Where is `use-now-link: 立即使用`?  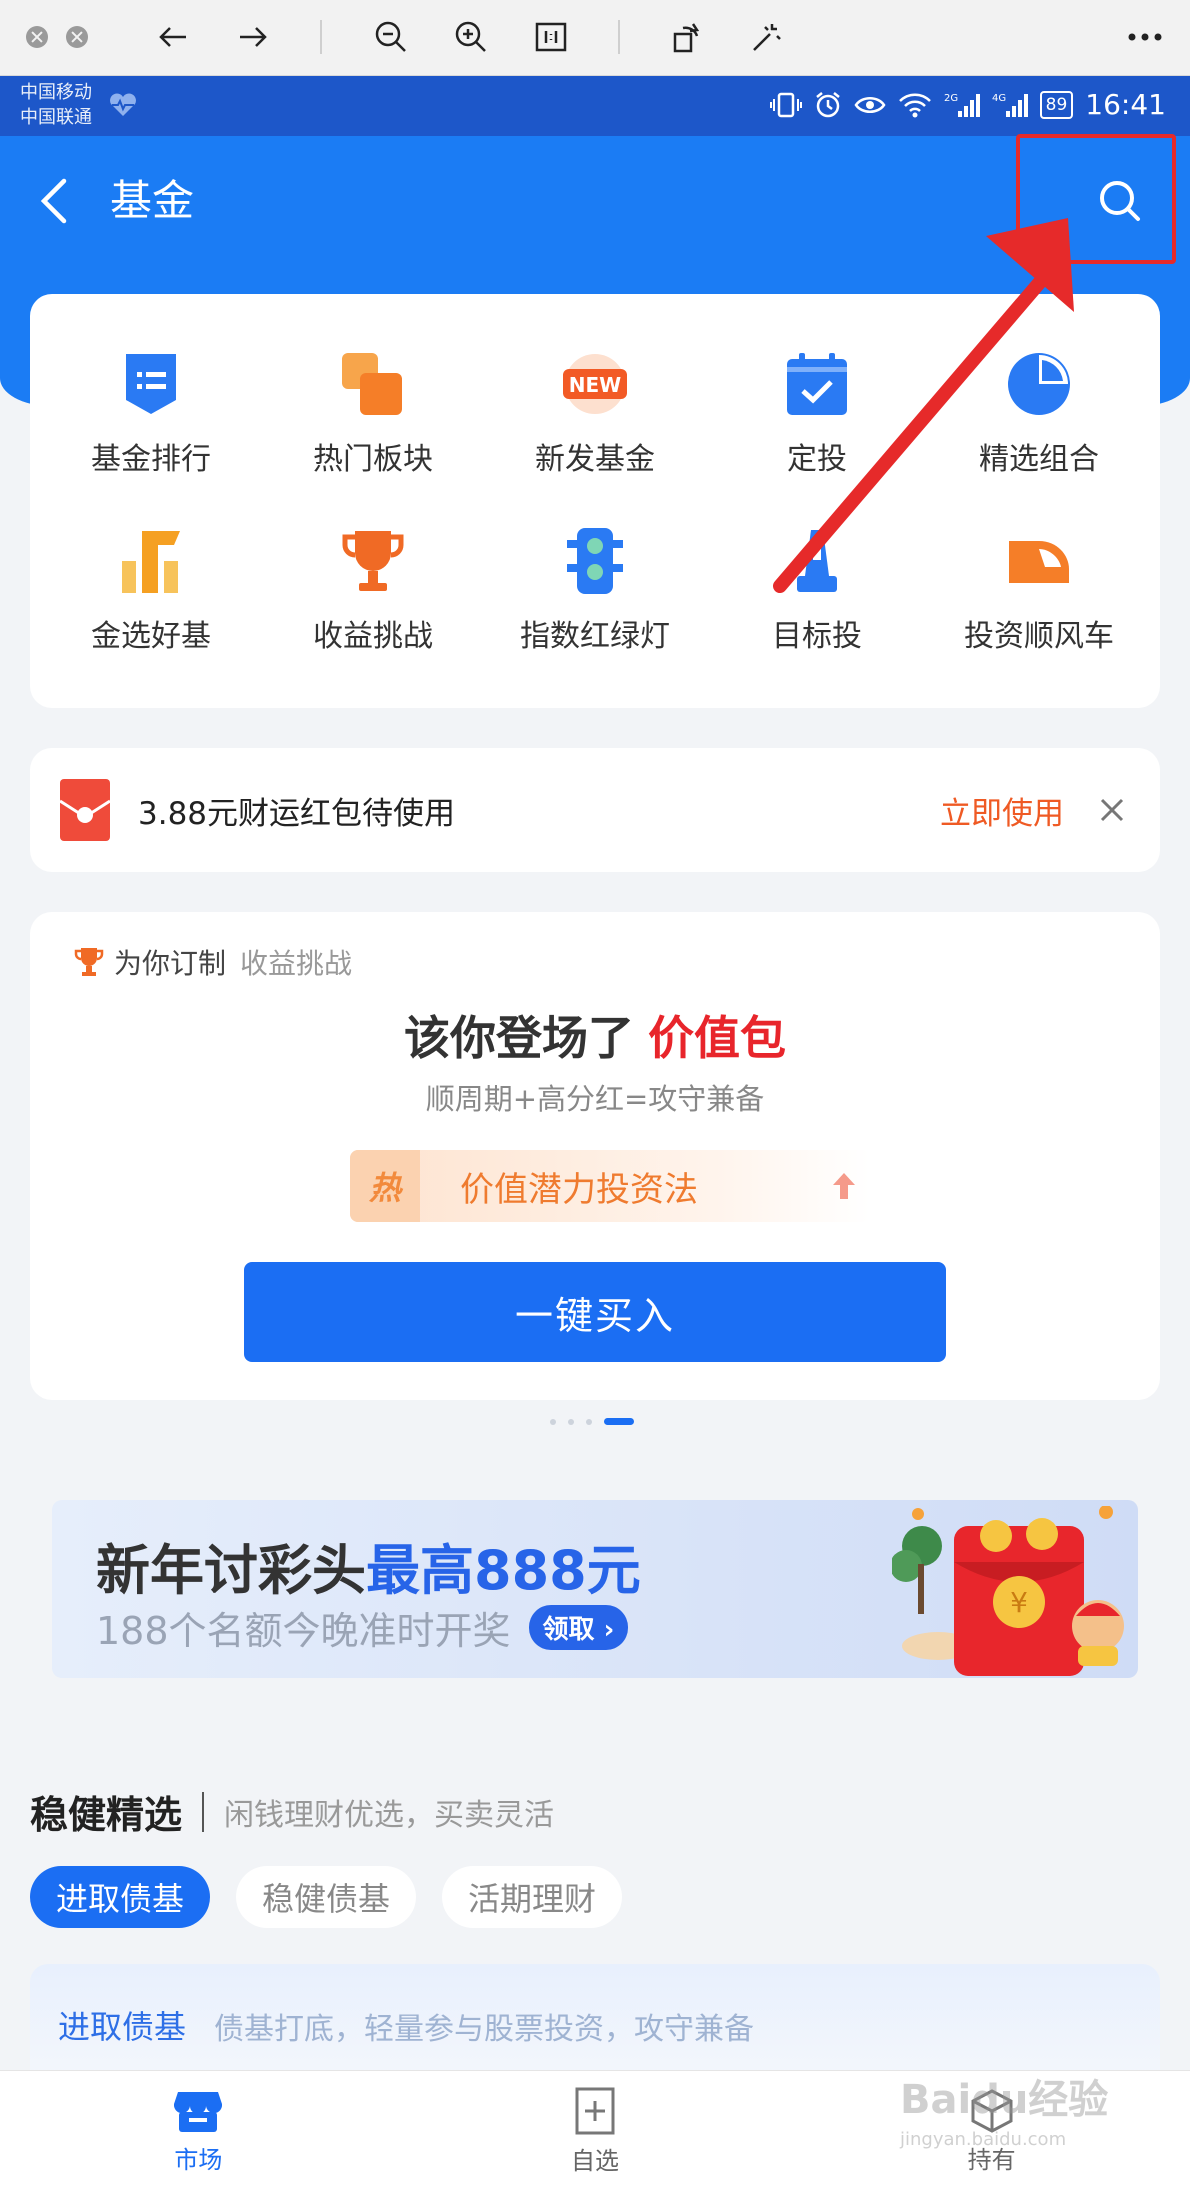
use-now-link: 立即使用 is located at coordinates (1002, 810).